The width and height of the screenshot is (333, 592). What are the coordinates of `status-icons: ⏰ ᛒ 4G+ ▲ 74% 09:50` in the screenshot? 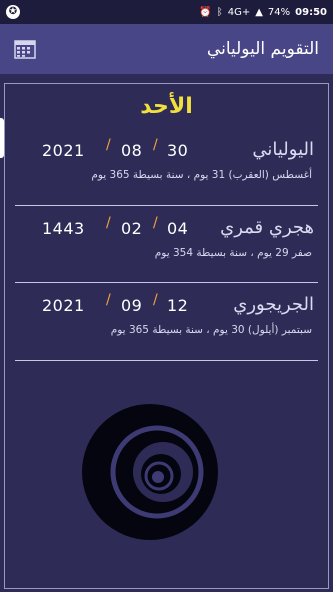 It's located at (263, 12).